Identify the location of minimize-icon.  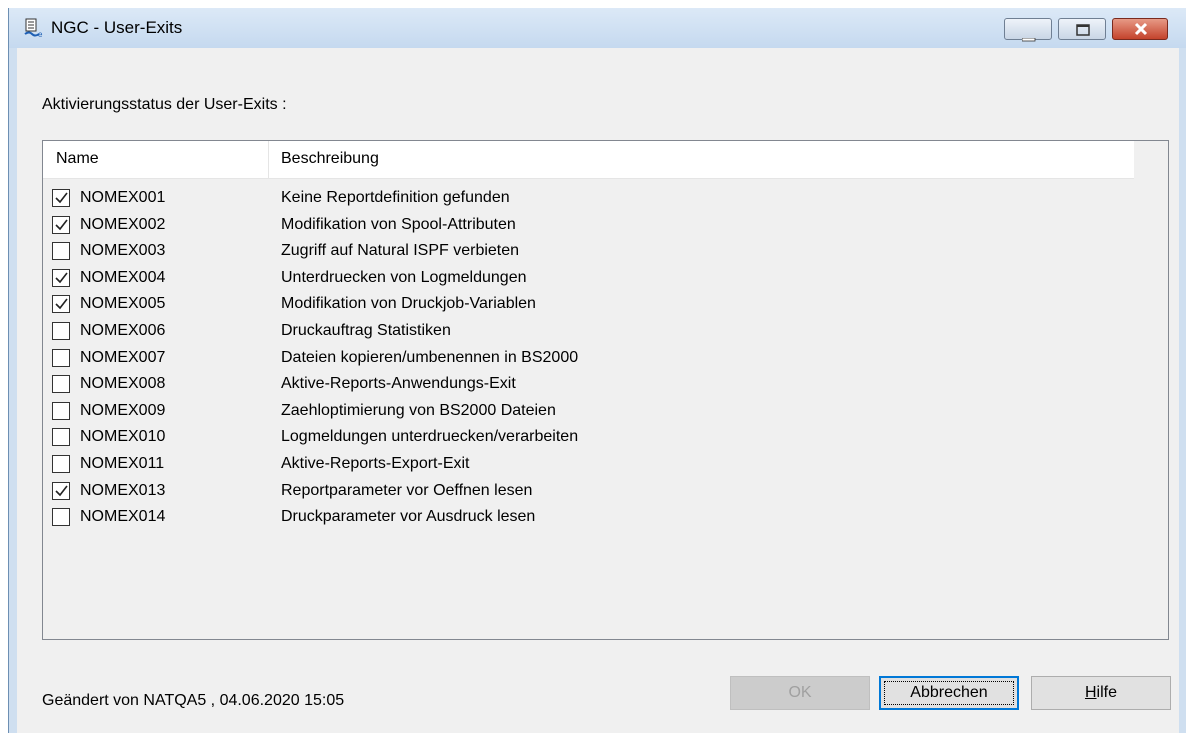
(1028, 39).